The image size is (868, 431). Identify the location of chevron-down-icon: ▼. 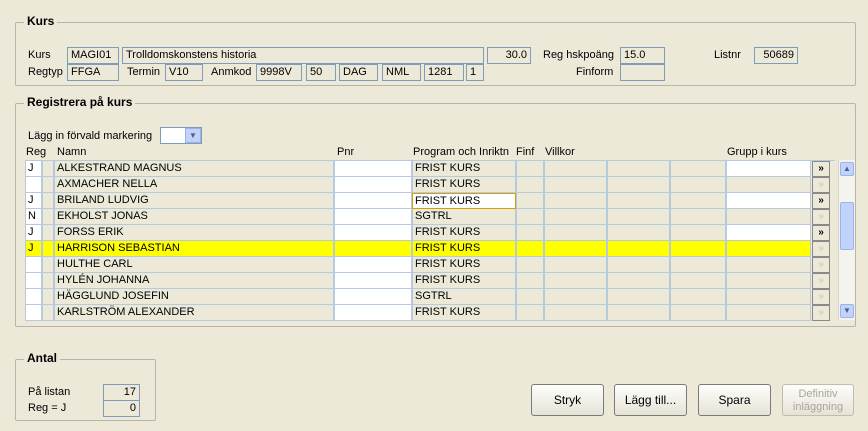
(193, 135).